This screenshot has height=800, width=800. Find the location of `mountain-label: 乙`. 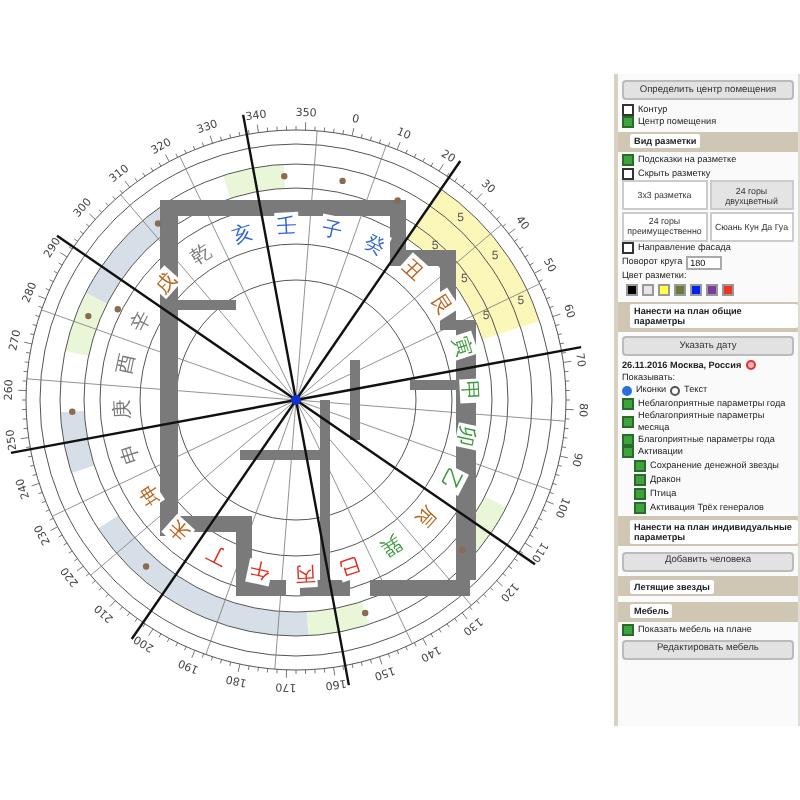

mountain-label: 乙 is located at coordinates (450, 478).